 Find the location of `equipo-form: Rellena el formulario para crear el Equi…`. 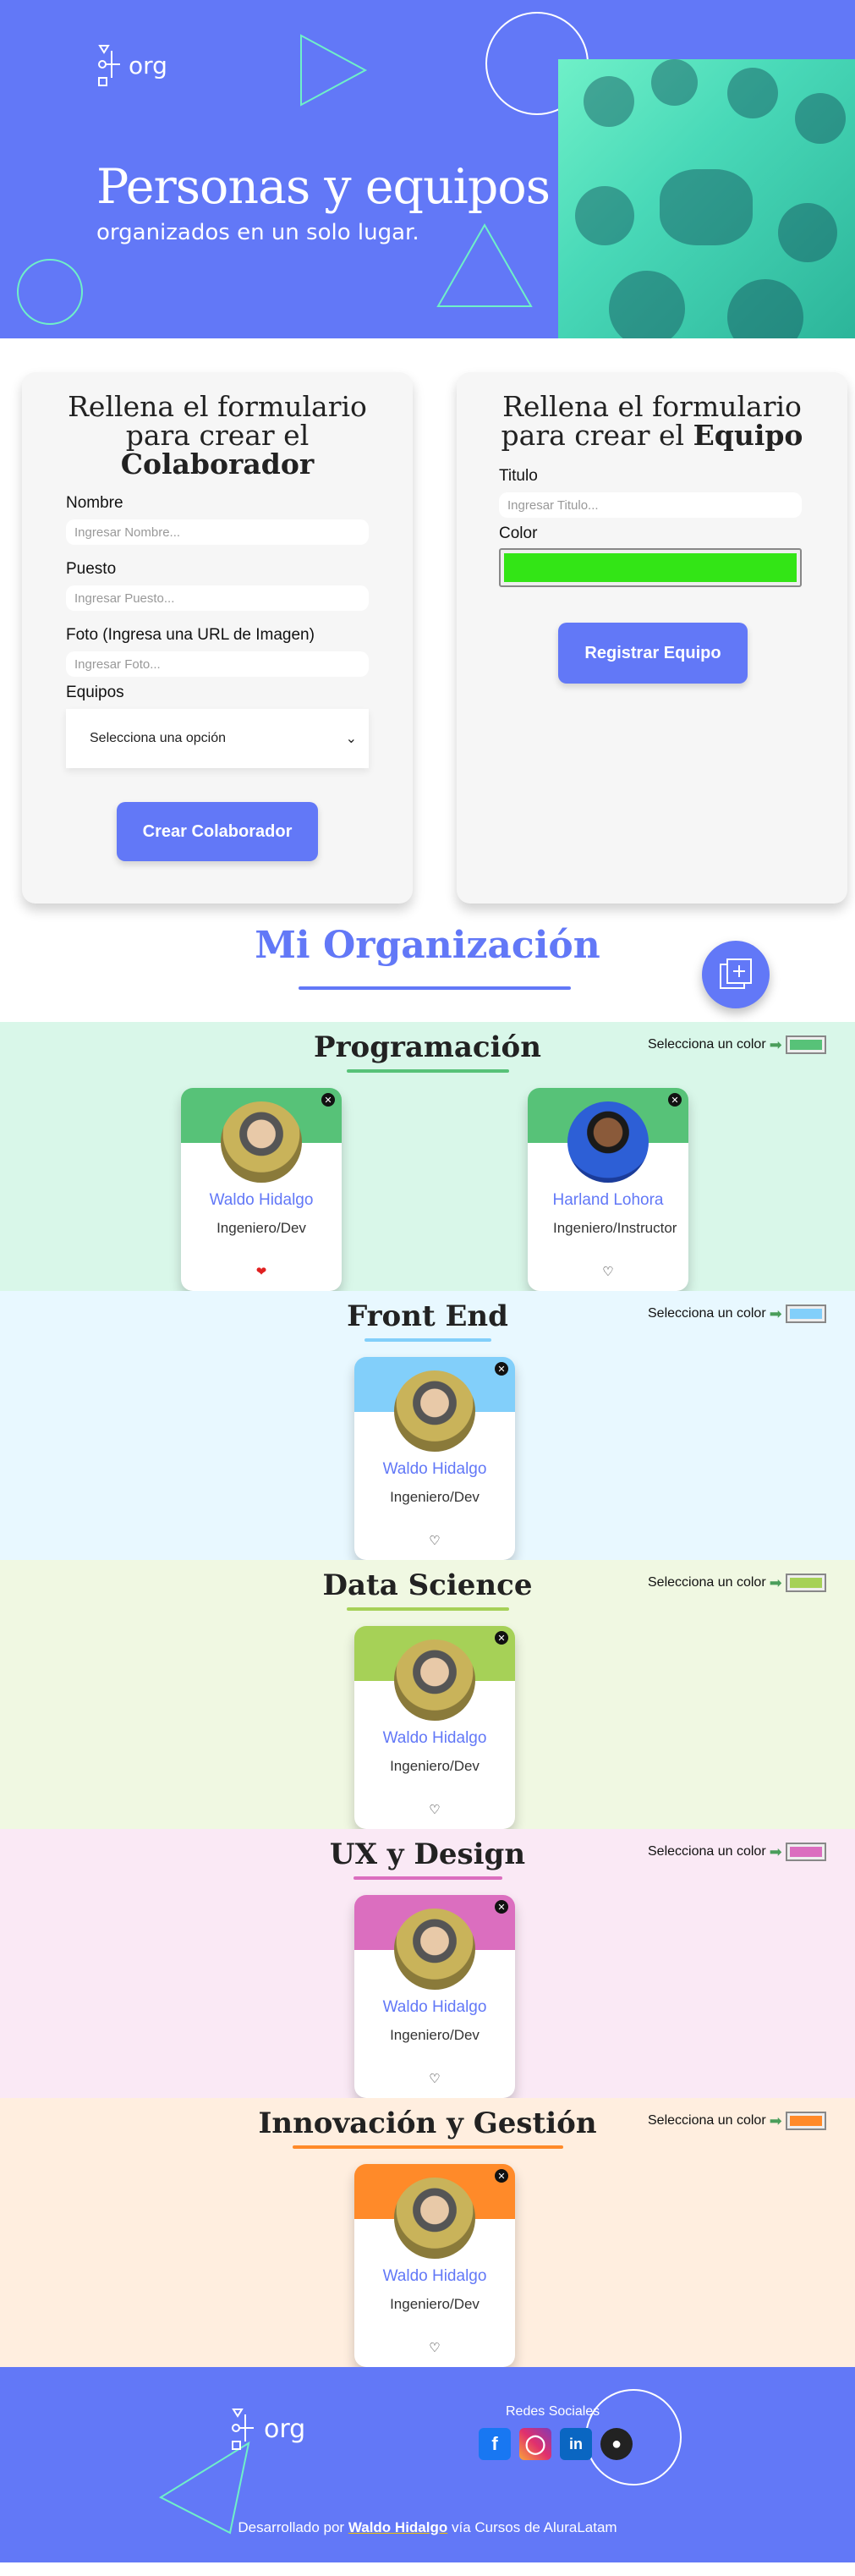

equipo-form: Rellena el formulario para crear el Equi… is located at coordinates (652, 638).